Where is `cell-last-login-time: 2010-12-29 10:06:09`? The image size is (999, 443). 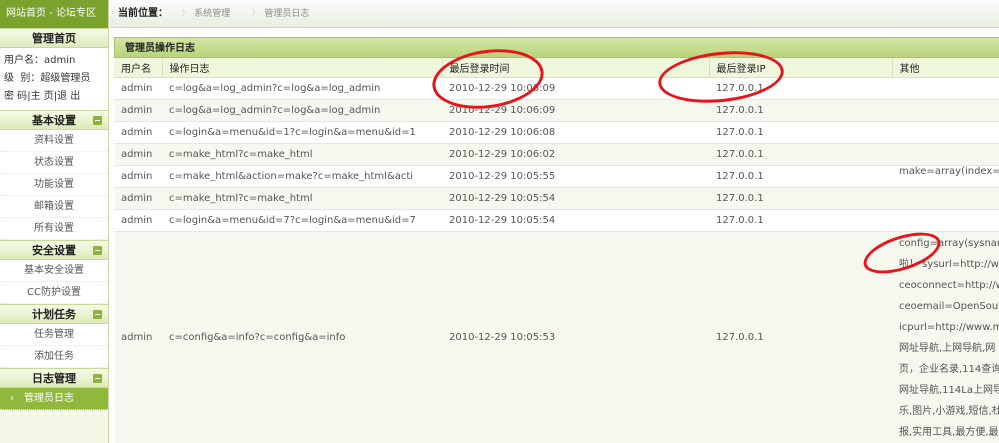 cell-last-login-time: 2010-12-29 10:06:09 is located at coordinates (575, 88).